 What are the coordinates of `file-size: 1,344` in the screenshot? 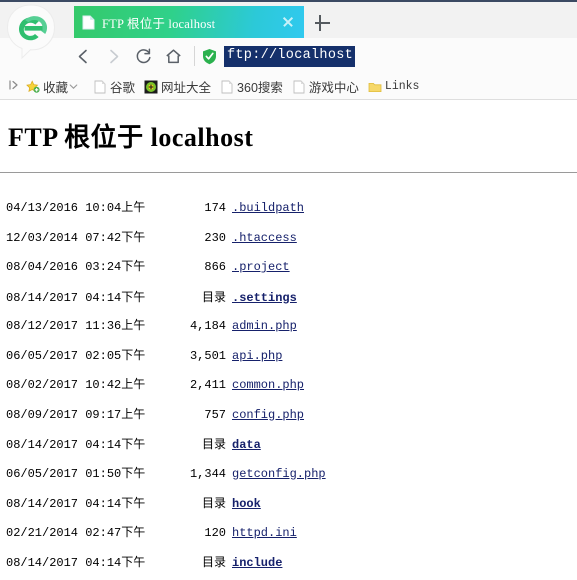 It's located at (207, 473).